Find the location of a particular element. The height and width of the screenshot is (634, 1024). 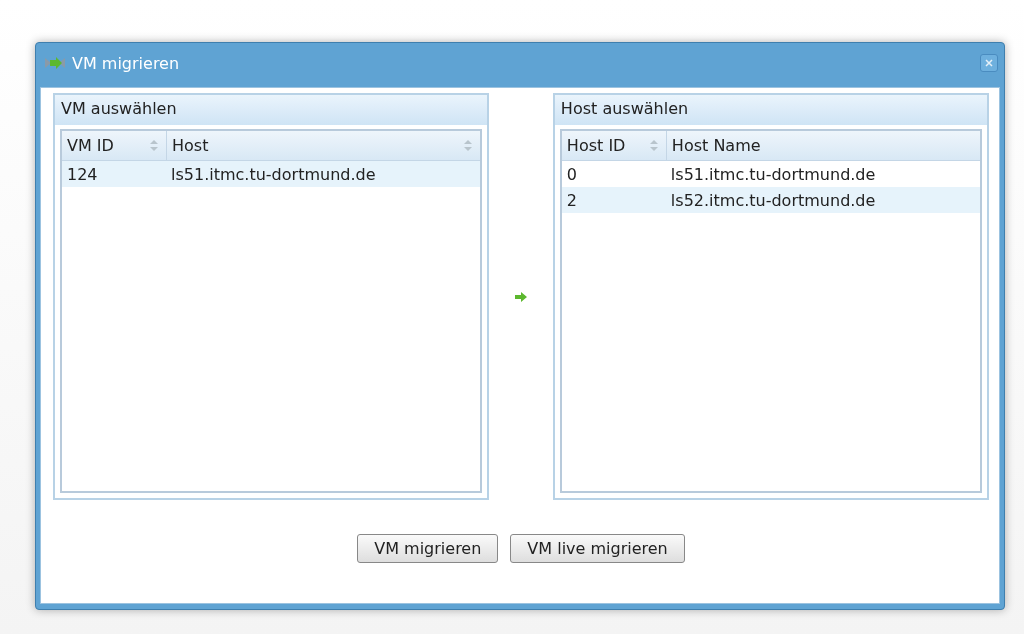

close-button is located at coordinates (989, 63).